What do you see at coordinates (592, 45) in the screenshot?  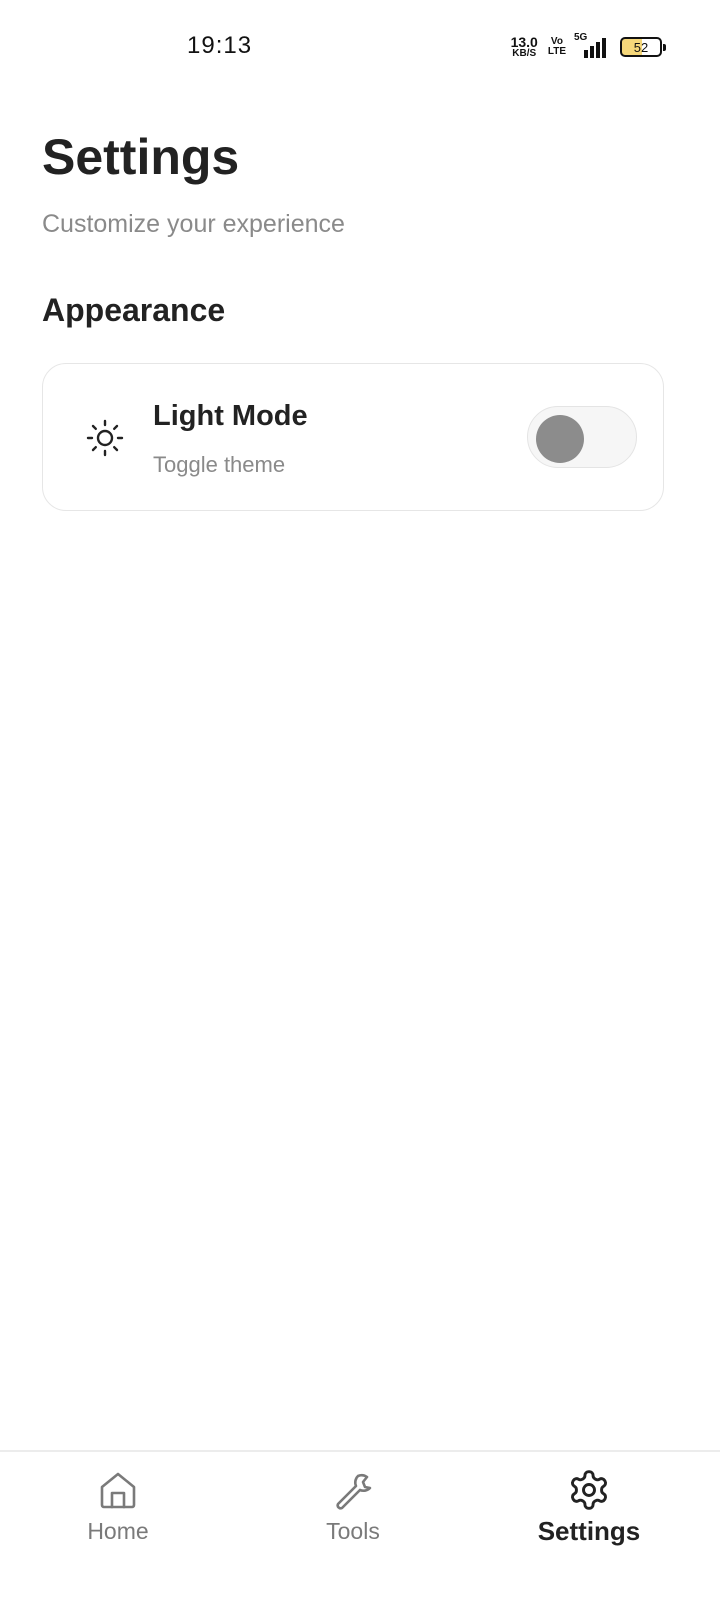 I see `signal-strength-icon: 5G` at bounding box center [592, 45].